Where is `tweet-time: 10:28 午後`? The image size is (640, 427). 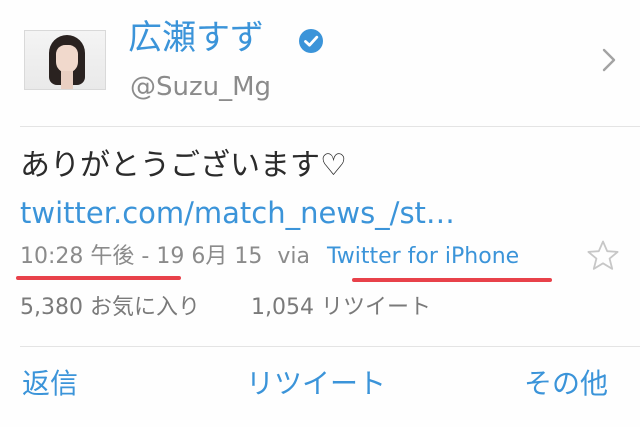 tweet-time: 10:28 午後 is located at coordinates (77, 256).